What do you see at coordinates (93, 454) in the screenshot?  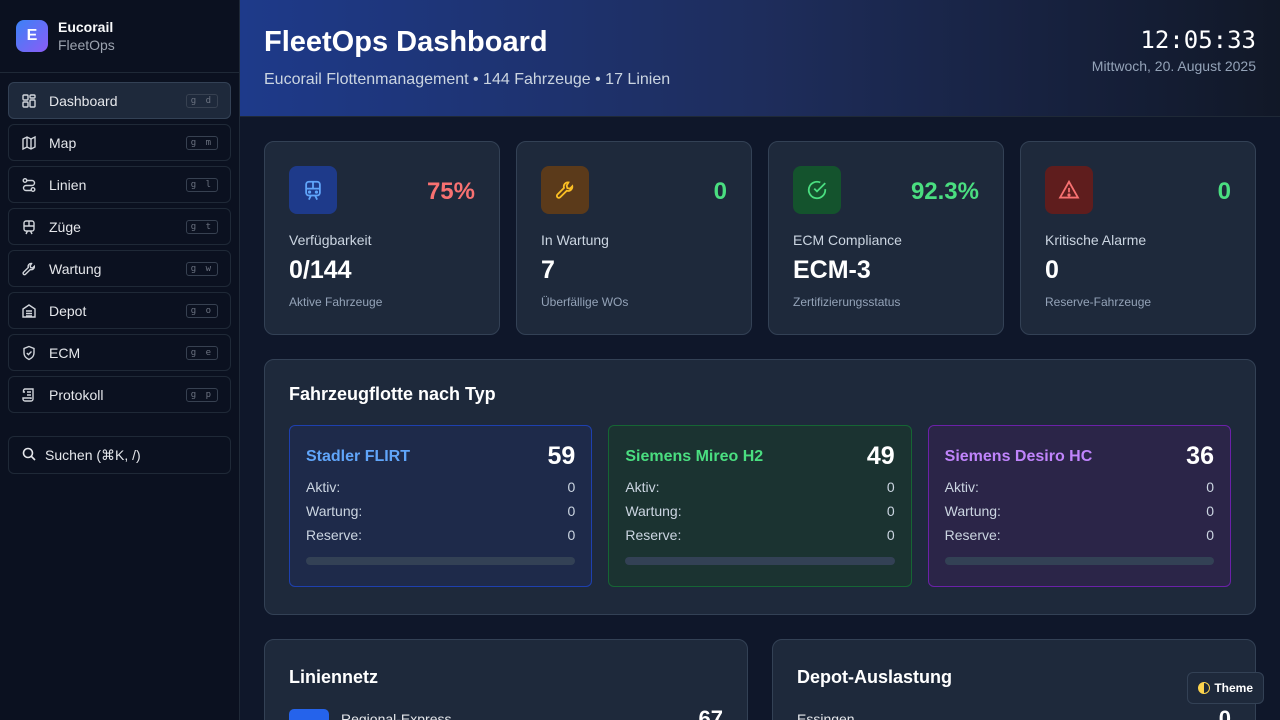 I see `search-label: Suchen (⌘K, /)` at bounding box center [93, 454].